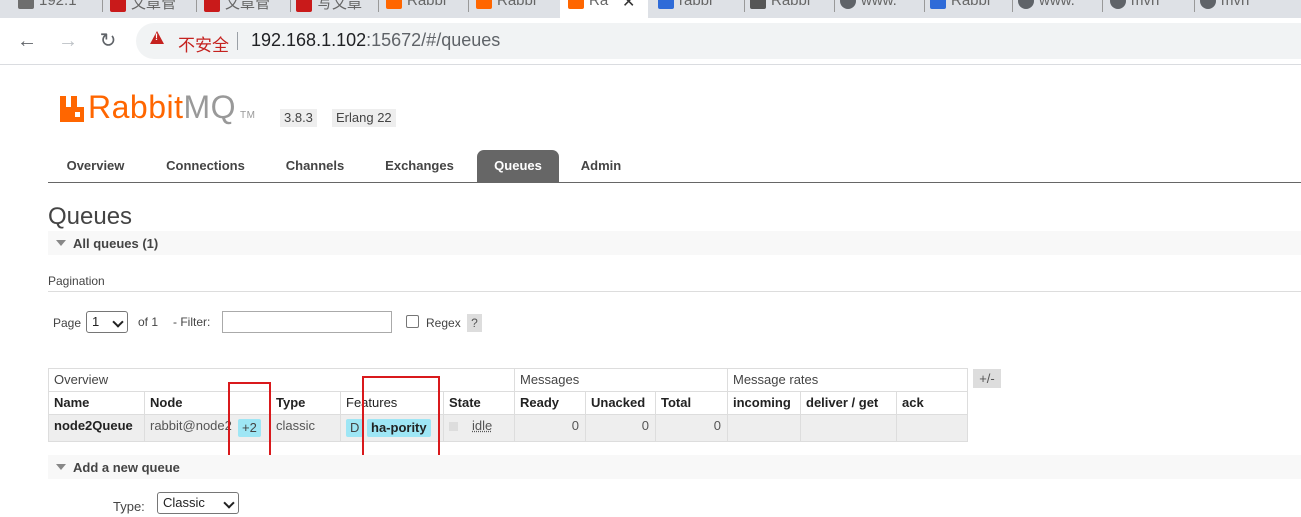  What do you see at coordinates (129, 506) in the screenshot?
I see `type-label: Type:` at bounding box center [129, 506].